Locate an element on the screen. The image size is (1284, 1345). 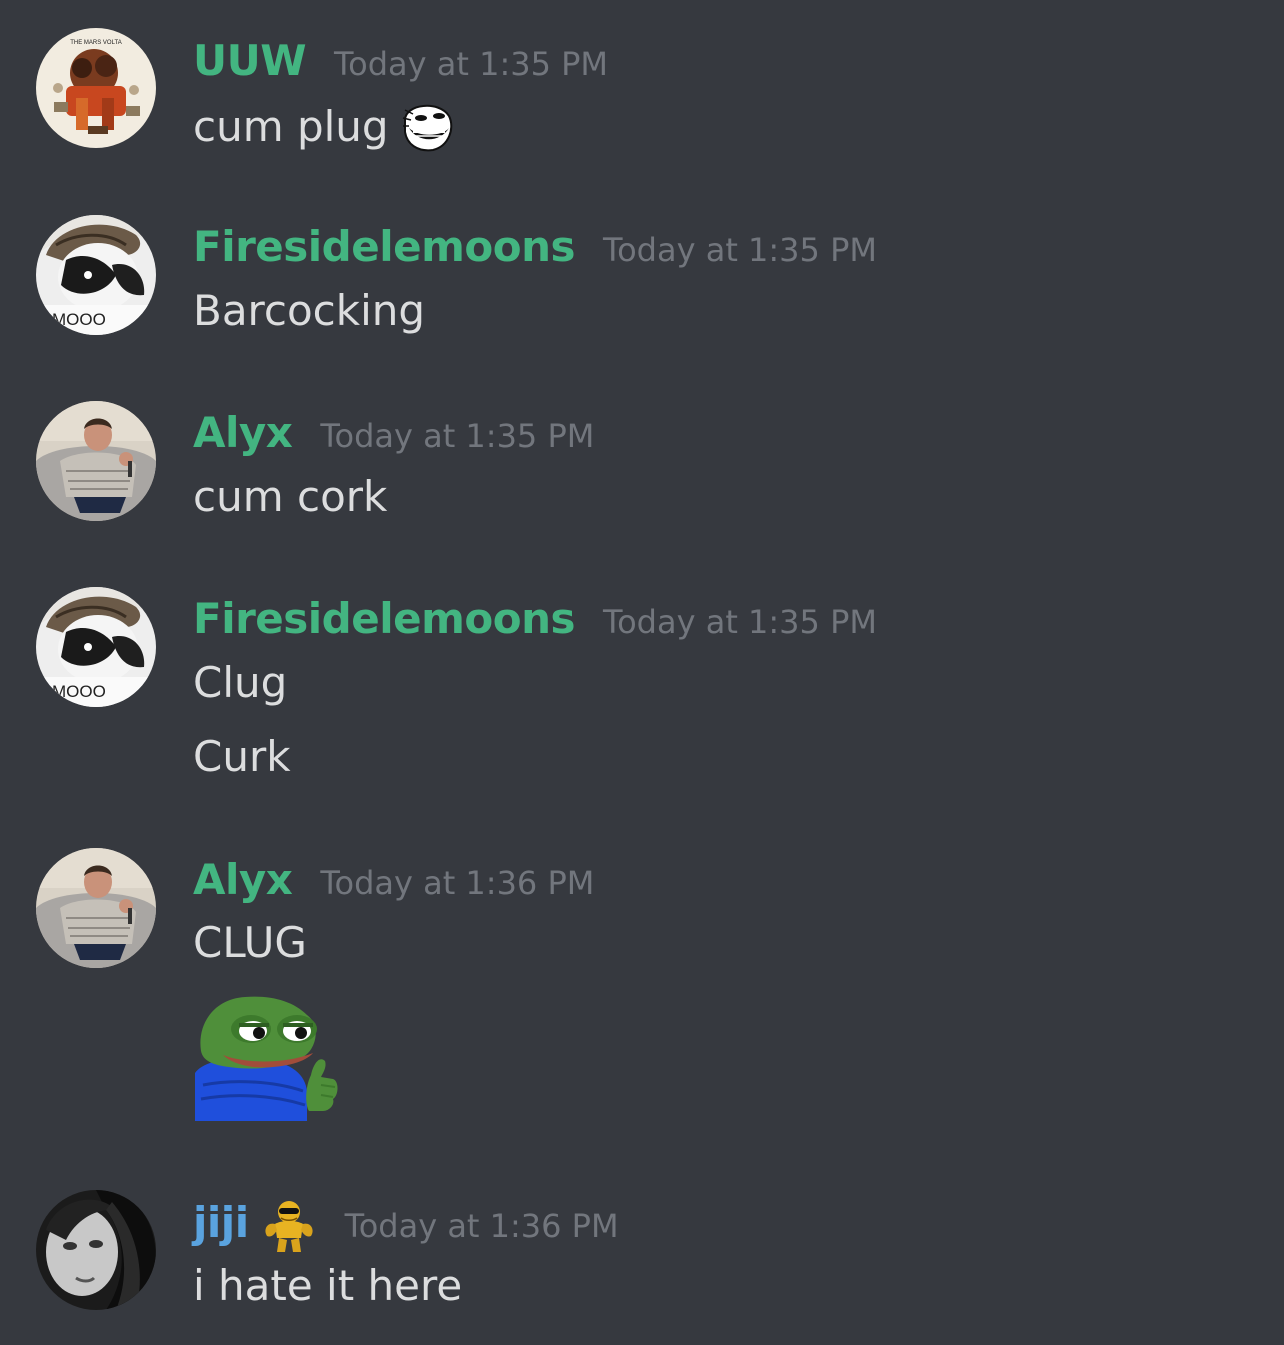
username: UUW is located at coordinates (250, 60).